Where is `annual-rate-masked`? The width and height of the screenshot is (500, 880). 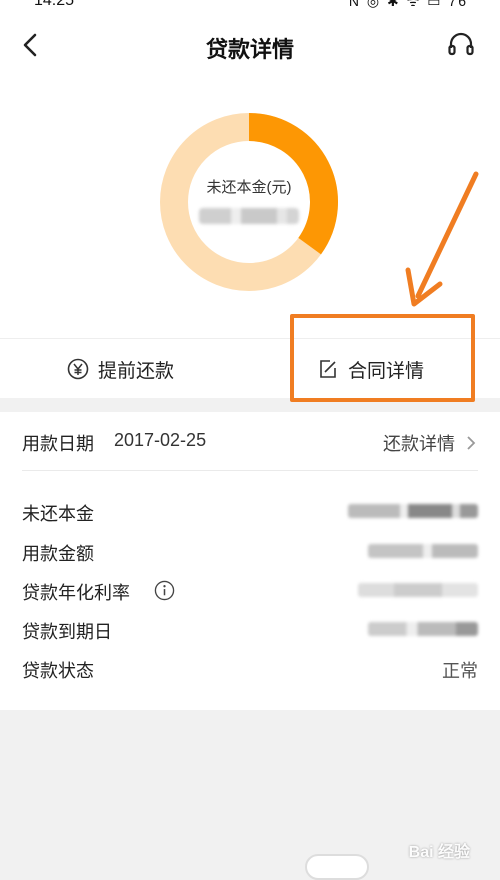 annual-rate-masked is located at coordinates (418, 590).